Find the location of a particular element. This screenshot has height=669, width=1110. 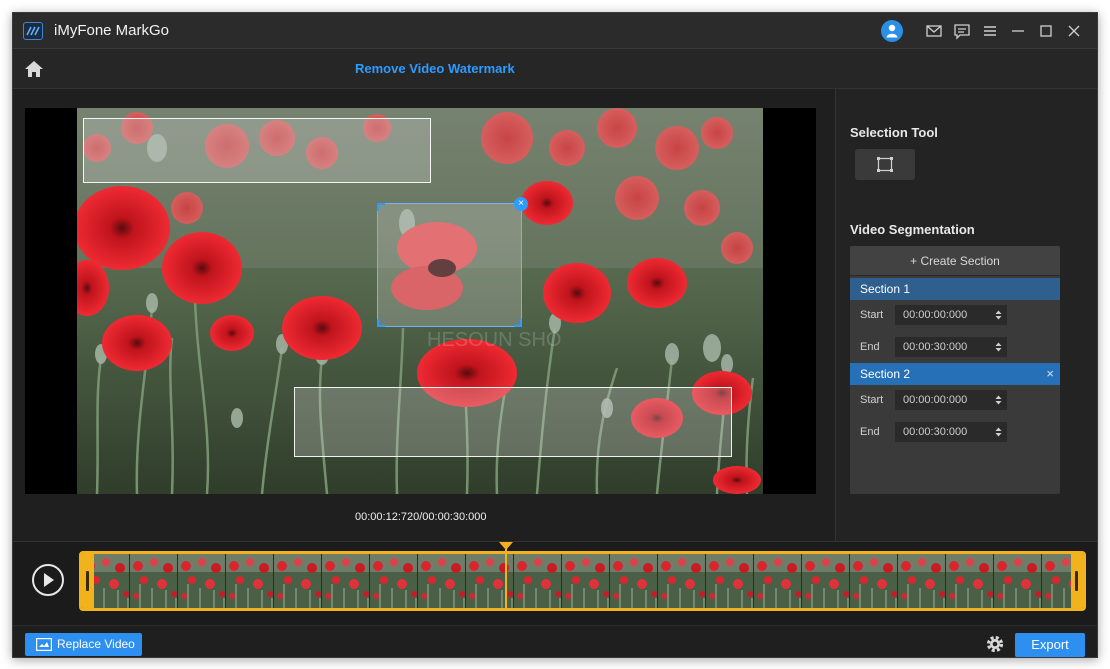

section-header-2: Section 2 × is located at coordinates (955, 374).